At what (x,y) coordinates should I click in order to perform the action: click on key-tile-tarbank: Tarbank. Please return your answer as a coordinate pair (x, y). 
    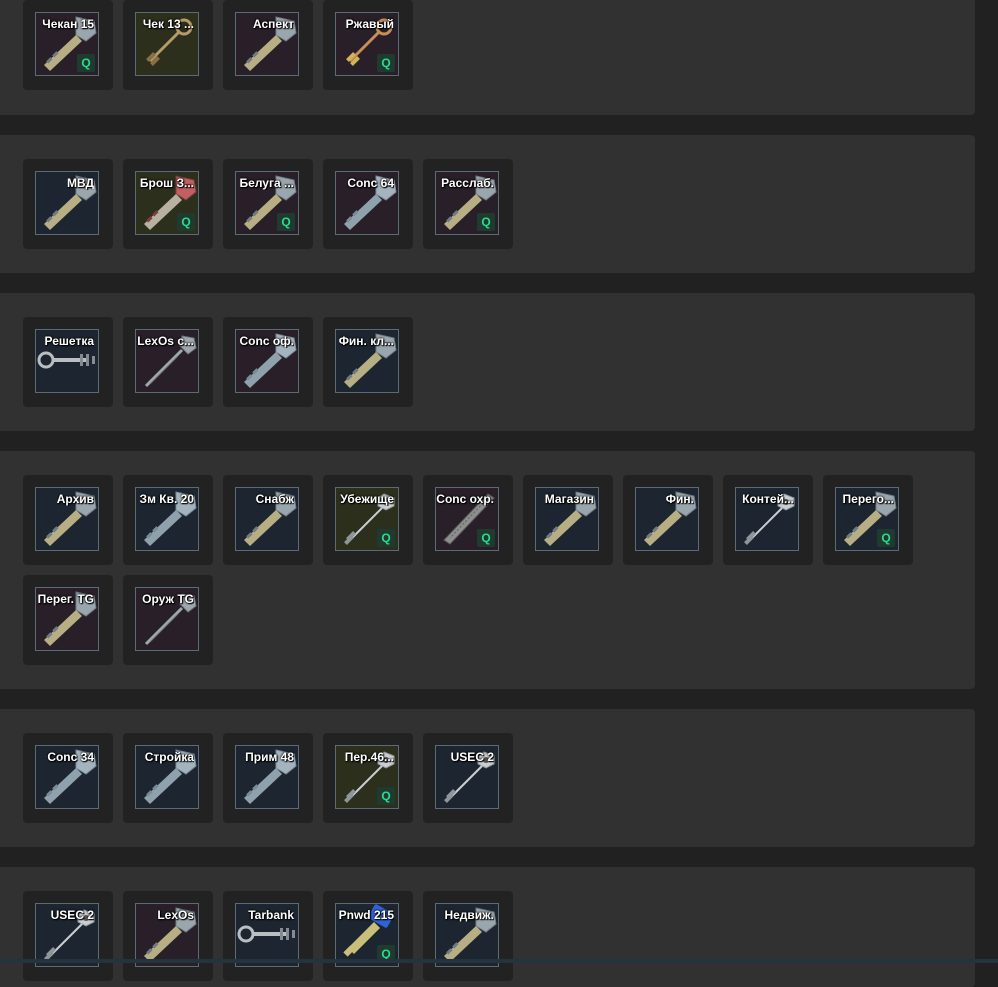
    Looking at the image, I should click on (268, 936).